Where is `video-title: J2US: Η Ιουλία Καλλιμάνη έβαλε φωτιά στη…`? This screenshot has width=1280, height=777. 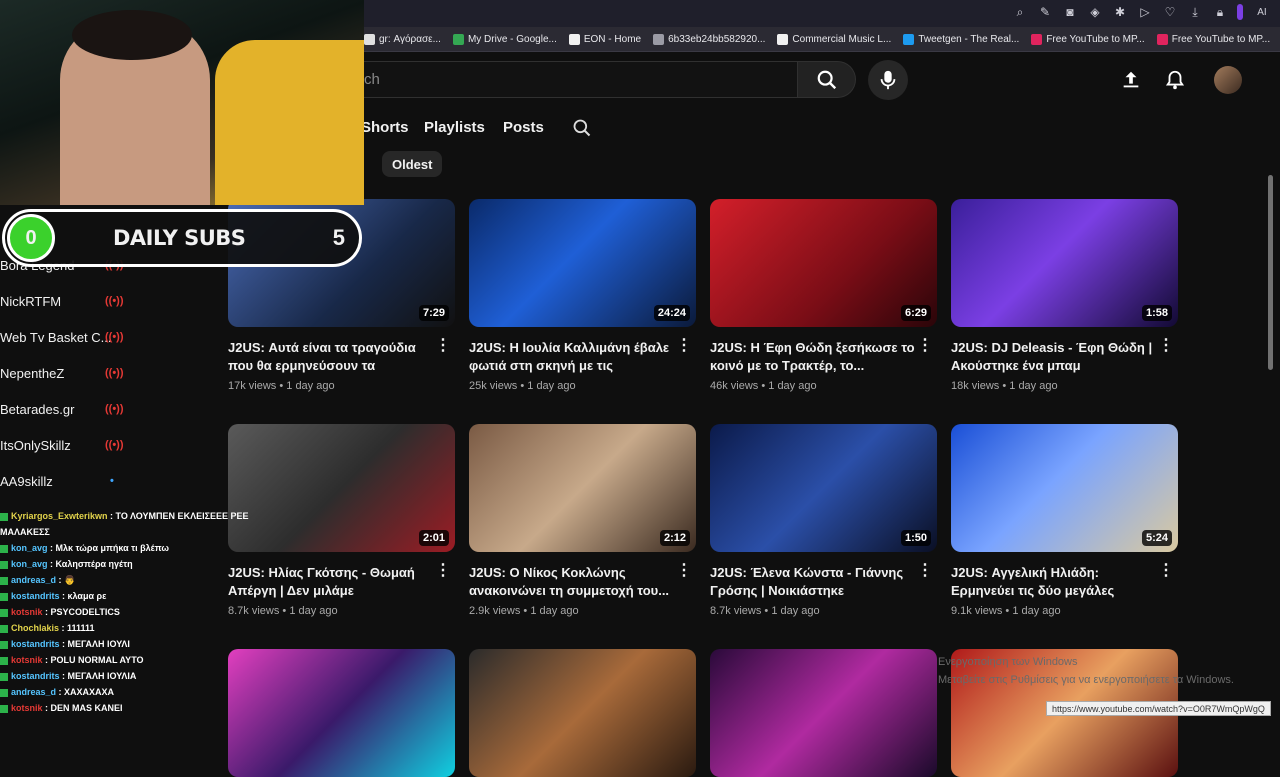 video-title: J2US: Η Ιουλία Καλλιμάνη έβαλε φωτιά στη… is located at coordinates (571, 357).